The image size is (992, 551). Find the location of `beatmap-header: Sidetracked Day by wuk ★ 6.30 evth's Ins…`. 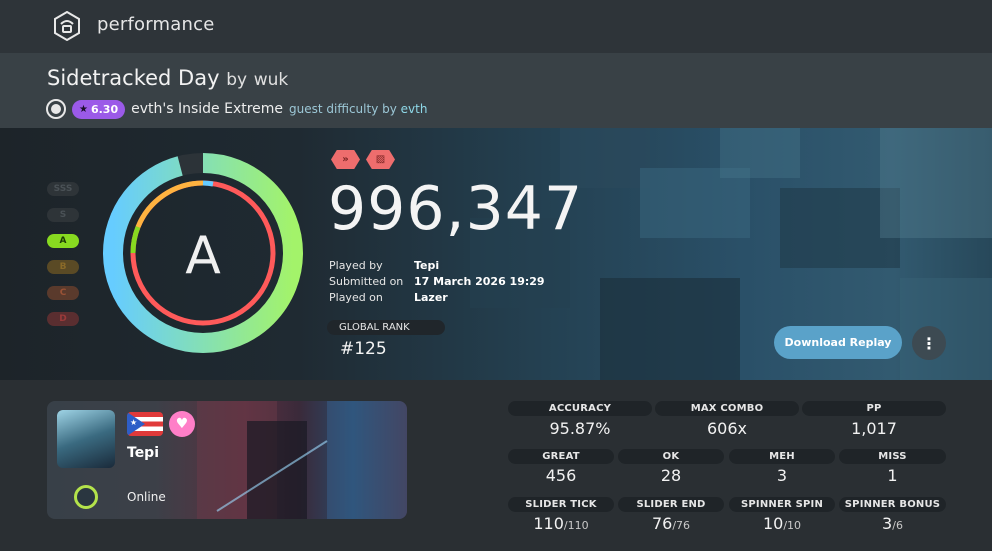

beatmap-header: Sidetracked Day by wuk ★ 6.30 evth's Ins… is located at coordinates (496, 90).